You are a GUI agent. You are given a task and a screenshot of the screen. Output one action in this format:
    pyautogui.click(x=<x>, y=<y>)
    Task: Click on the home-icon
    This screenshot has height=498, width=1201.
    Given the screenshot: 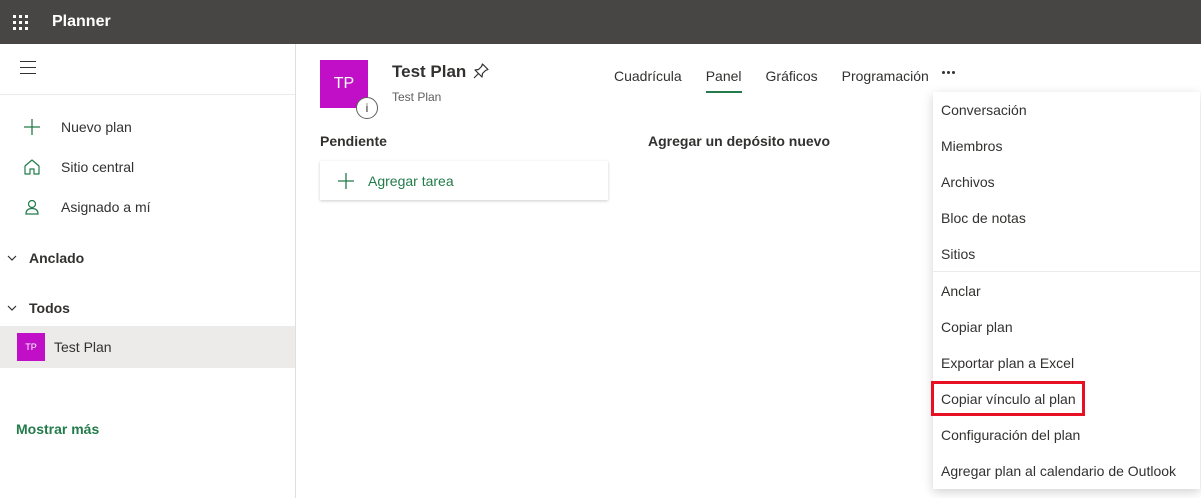 What is the action you would take?
    pyautogui.click(x=32, y=167)
    